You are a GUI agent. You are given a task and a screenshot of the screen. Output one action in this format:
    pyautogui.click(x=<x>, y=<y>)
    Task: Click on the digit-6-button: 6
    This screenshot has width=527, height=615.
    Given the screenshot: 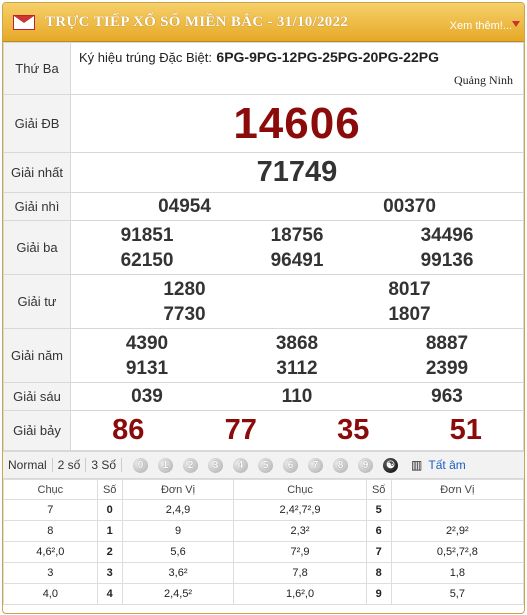 What is the action you would take?
    pyautogui.click(x=291, y=465)
    